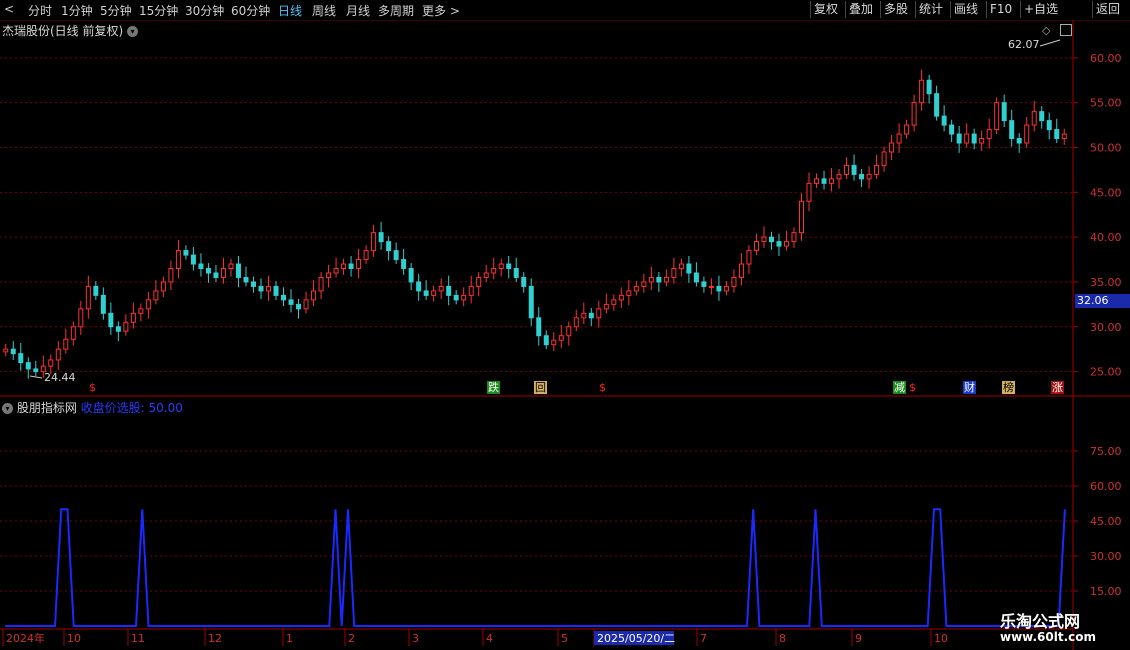  I want to click on indicator-tick-label: 75.00, so click(1106, 451).